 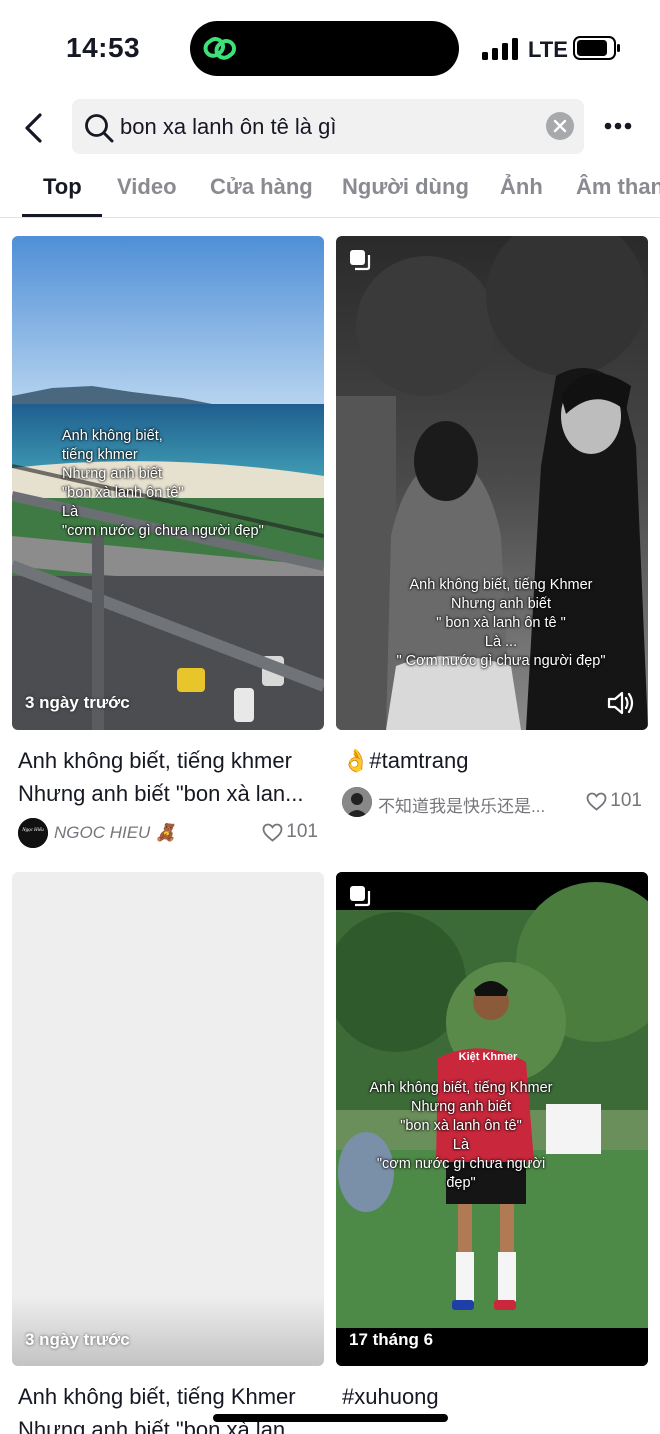 What do you see at coordinates (548, 49) in the screenshot?
I see `network-type: LTE` at bounding box center [548, 49].